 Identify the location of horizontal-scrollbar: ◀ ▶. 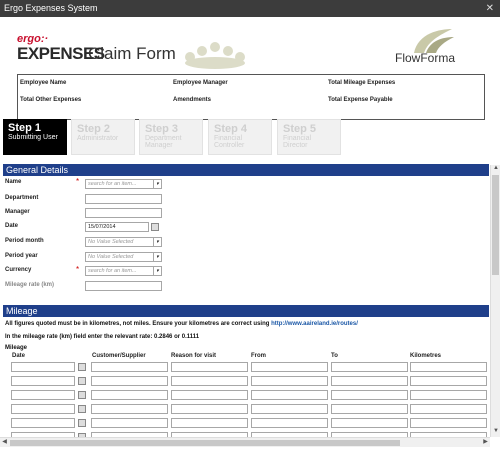
(245, 442).